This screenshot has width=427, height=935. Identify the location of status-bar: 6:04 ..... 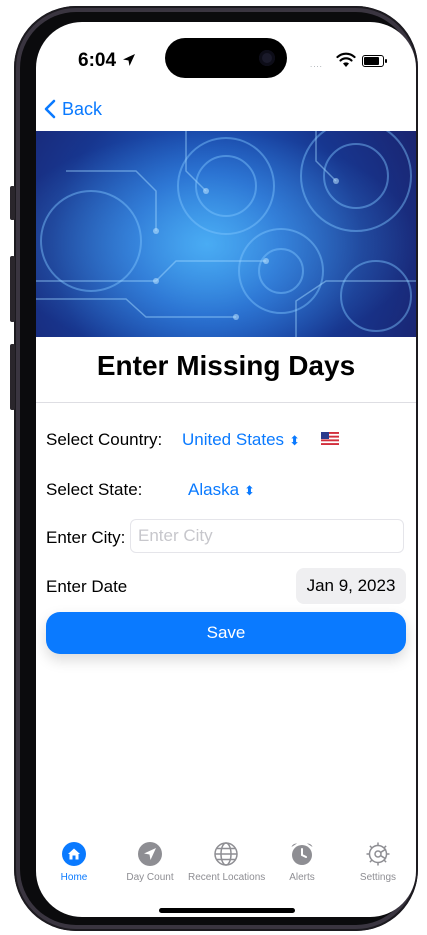
(226, 57).